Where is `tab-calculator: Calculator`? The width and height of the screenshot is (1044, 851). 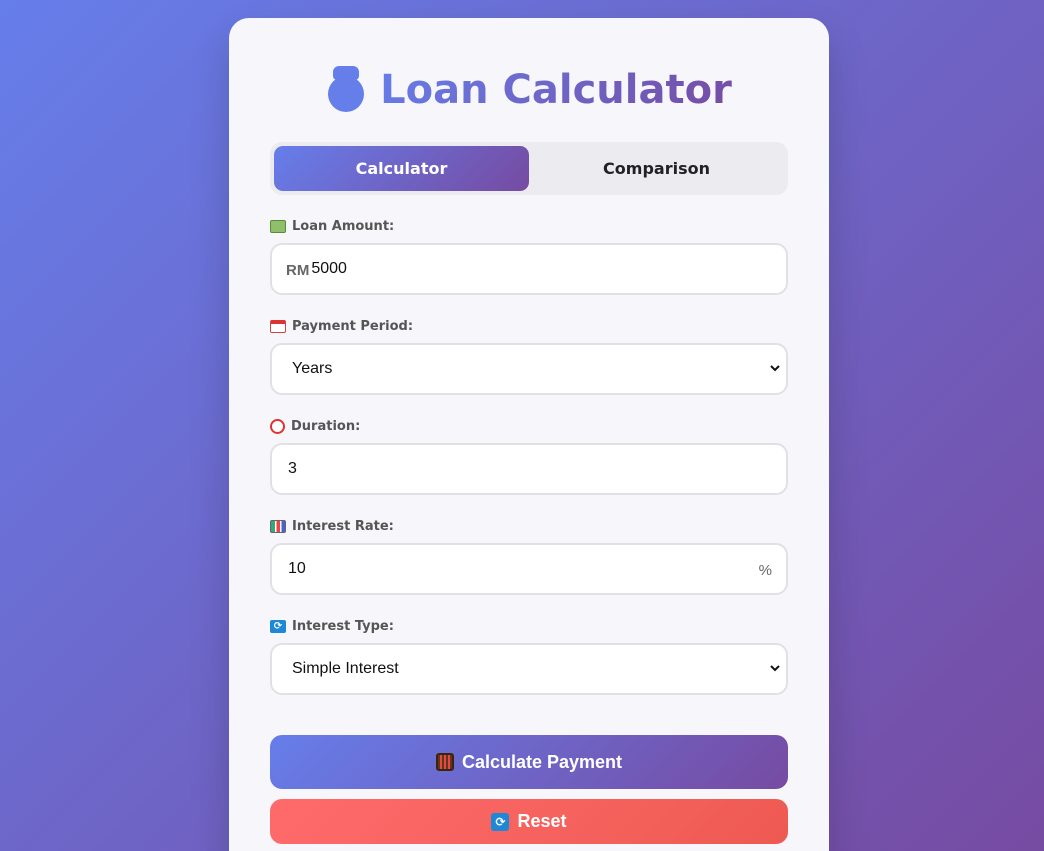
tab-calculator: Calculator is located at coordinates (401, 168).